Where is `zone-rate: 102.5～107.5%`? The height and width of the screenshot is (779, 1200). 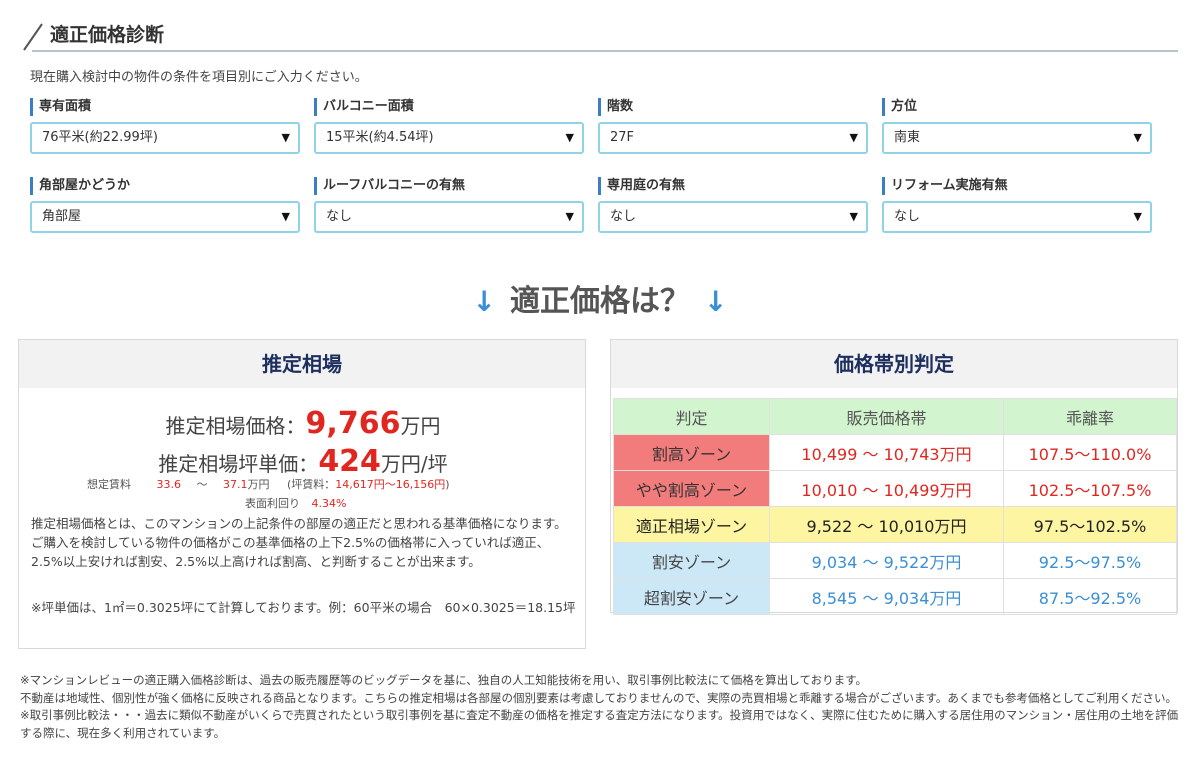
zone-rate: 102.5～107.5% is located at coordinates (1090, 488).